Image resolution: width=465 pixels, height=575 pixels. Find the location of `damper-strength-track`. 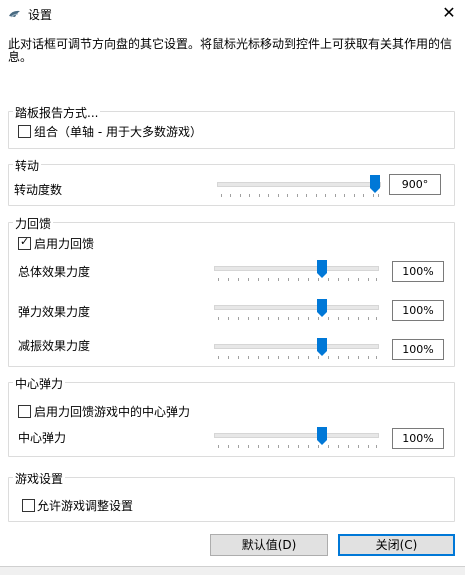

damper-strength-track is located at coordinates (296, 346).